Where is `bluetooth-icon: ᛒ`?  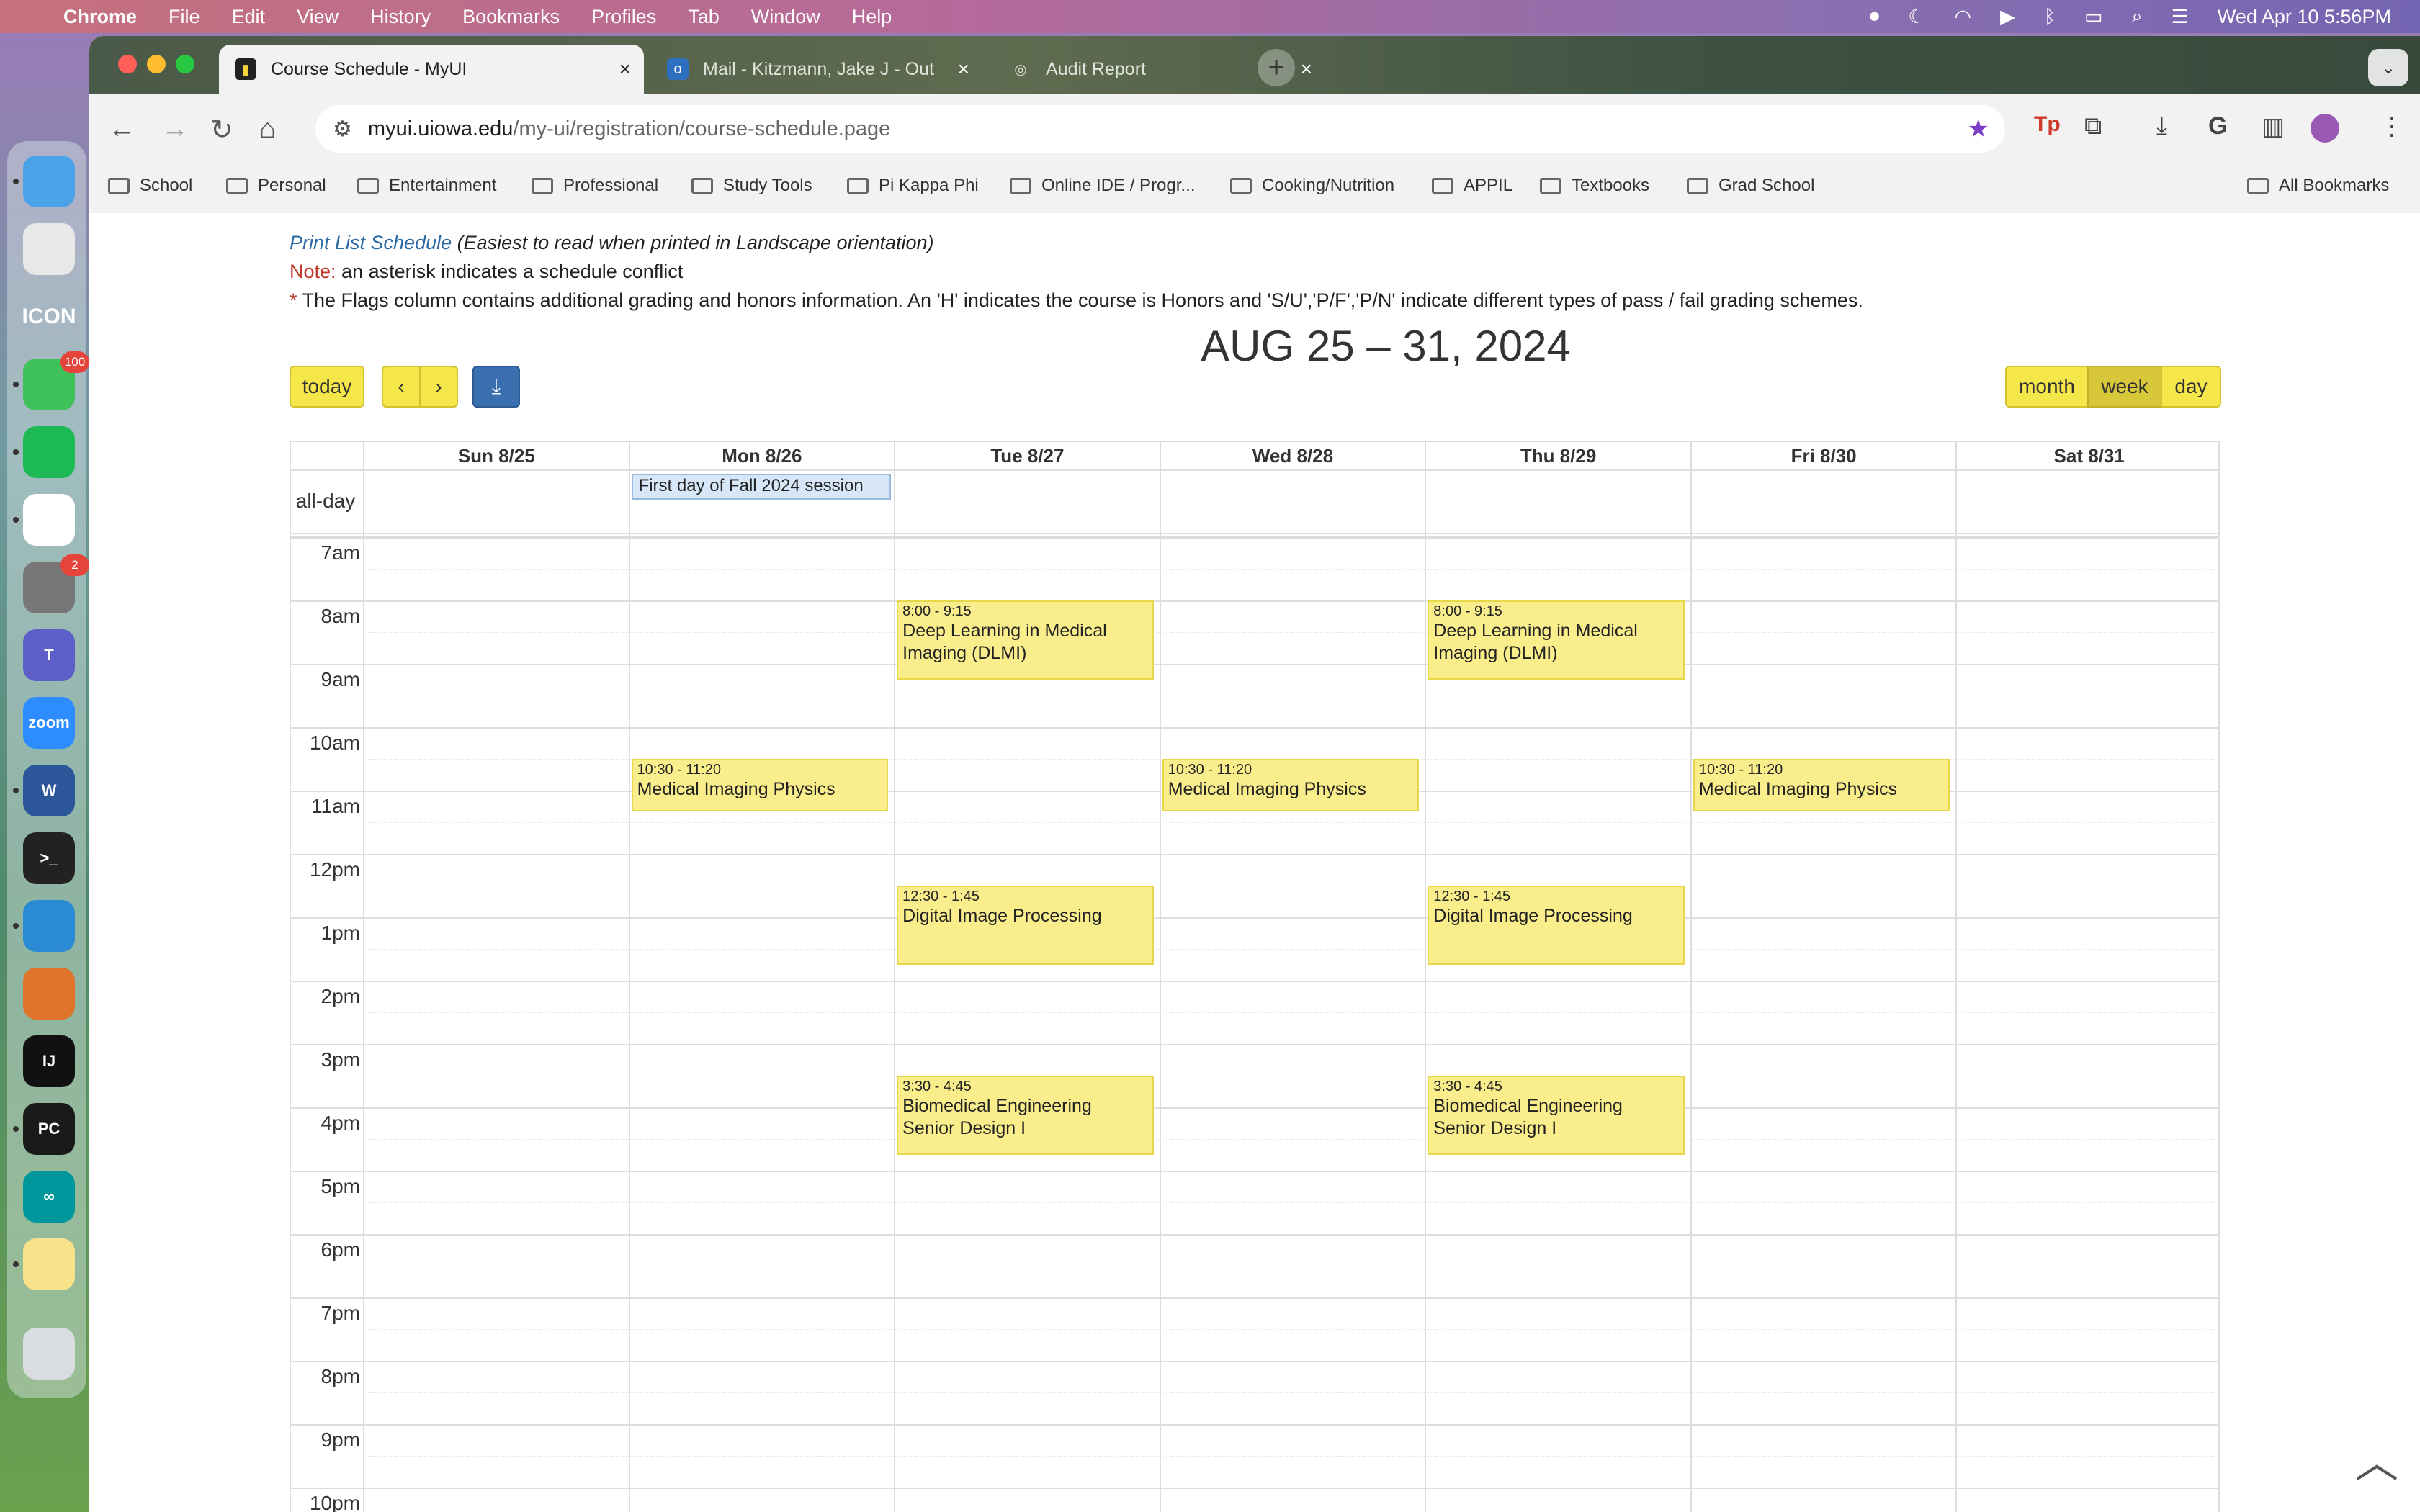 bluetooth-icon: ᛒ is located at coordinates (2050, 17).